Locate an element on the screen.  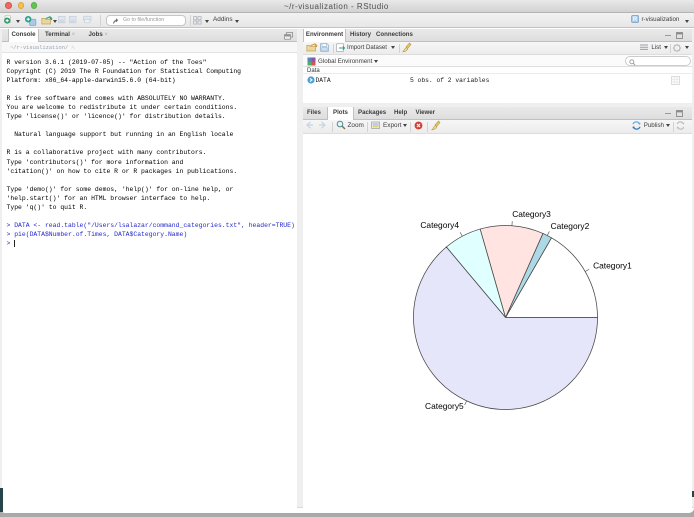
svg-text: Category4 is located at coordinates (439, 225).